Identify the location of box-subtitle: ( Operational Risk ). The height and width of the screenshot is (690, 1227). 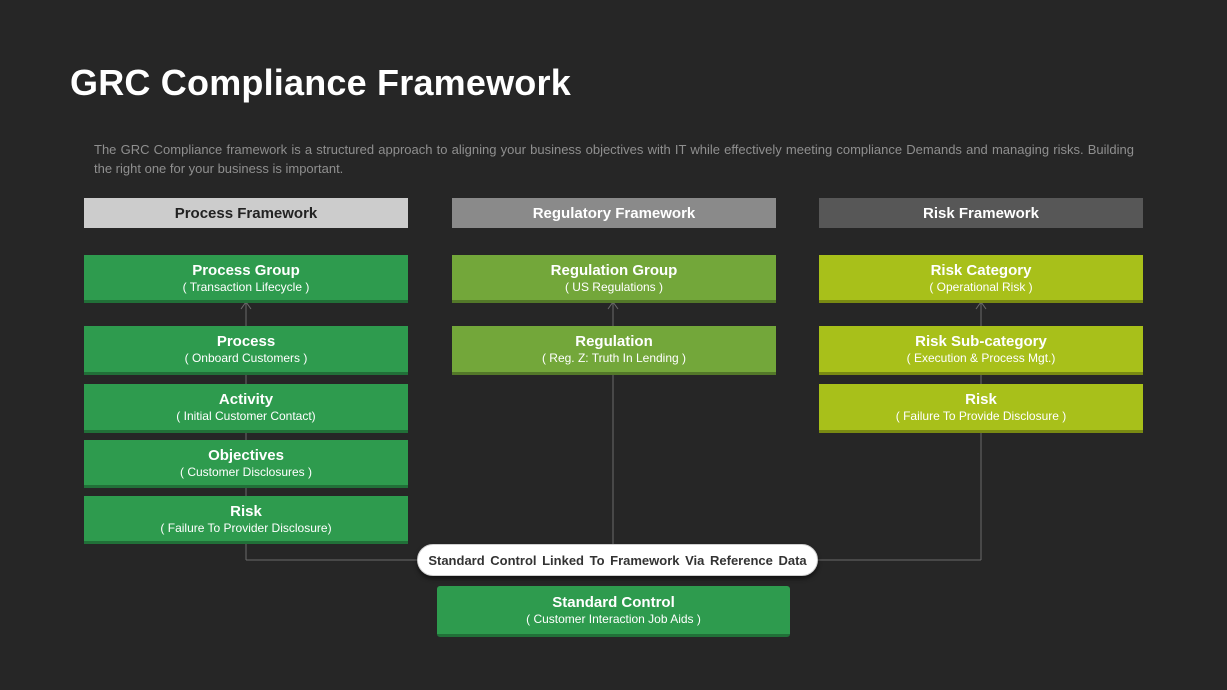
(981, 286).